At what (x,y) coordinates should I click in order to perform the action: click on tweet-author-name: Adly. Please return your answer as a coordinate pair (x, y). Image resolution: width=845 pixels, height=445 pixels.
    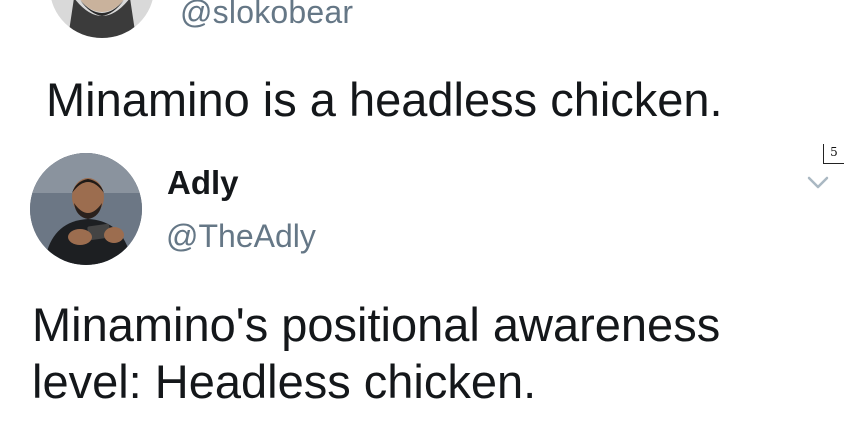
    Looking at the image, I should click on (203, 183).